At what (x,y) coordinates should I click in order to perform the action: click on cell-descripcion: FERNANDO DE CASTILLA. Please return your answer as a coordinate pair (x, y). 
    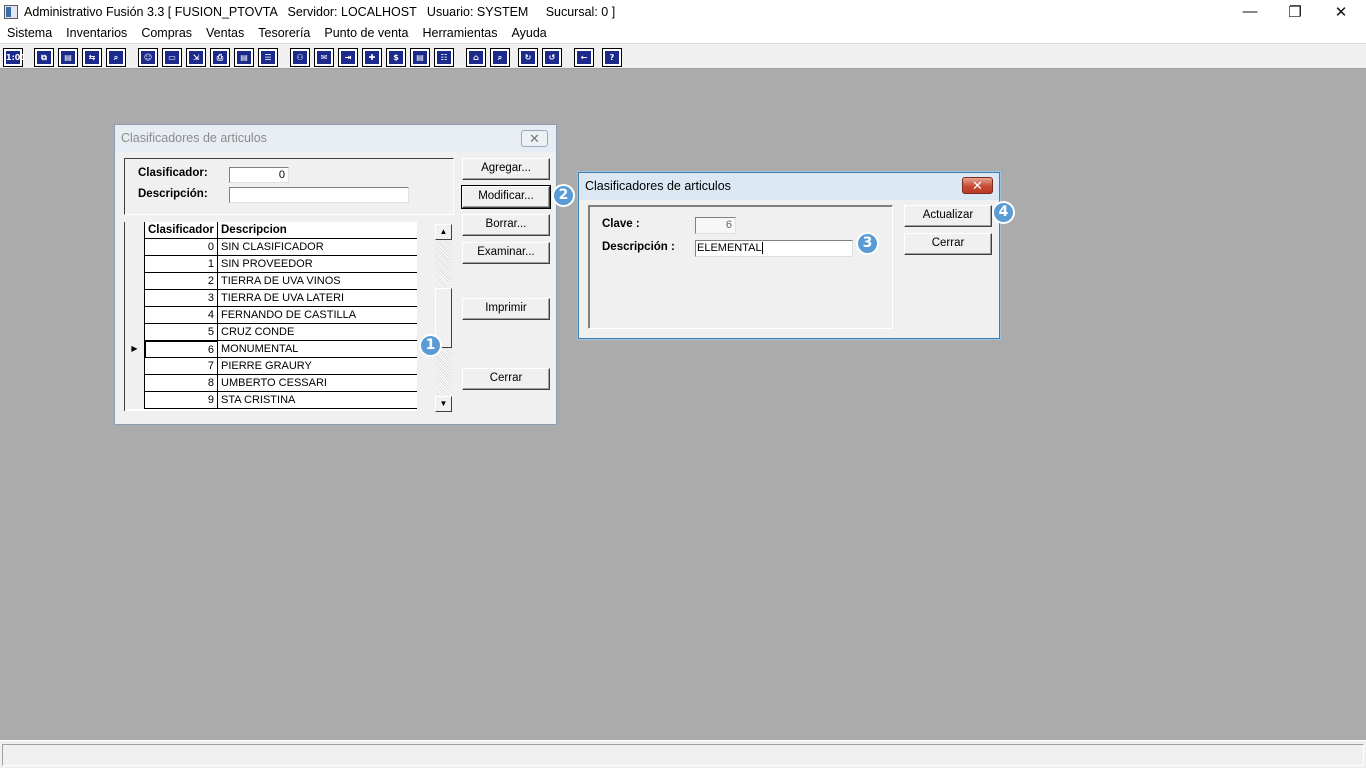
    Looking at the image, I should click on (317, 315).